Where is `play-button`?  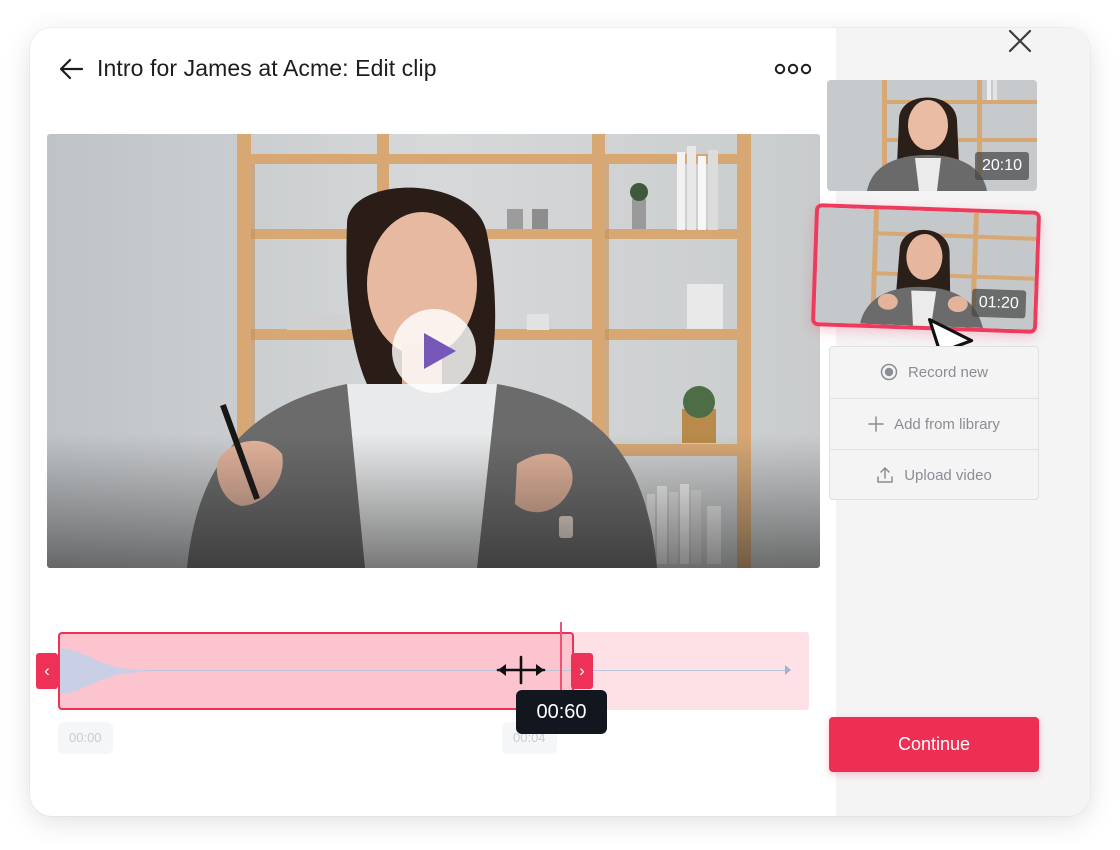
play-button is located at coordinates (434, 351).